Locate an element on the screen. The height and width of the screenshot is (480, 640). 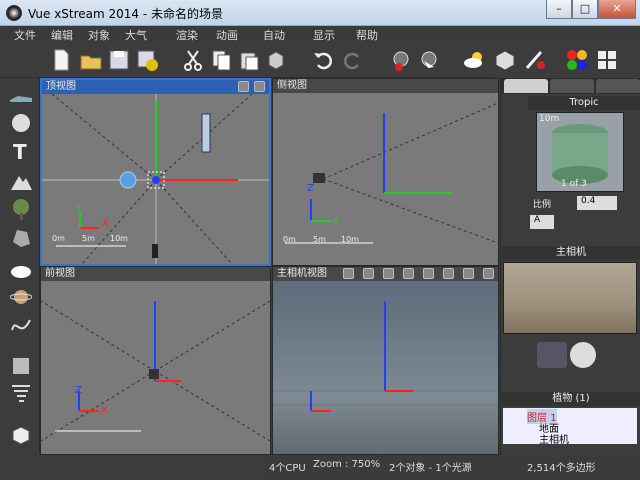
menu-object: 对象 is located at coordinates (99, 35).